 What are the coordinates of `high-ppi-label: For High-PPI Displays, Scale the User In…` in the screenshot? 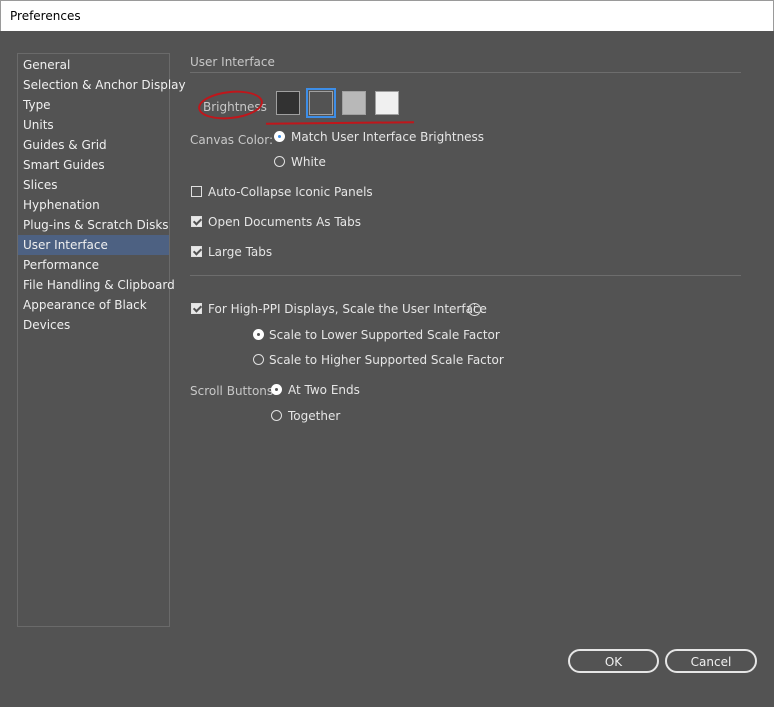 It's located at (347, 309).